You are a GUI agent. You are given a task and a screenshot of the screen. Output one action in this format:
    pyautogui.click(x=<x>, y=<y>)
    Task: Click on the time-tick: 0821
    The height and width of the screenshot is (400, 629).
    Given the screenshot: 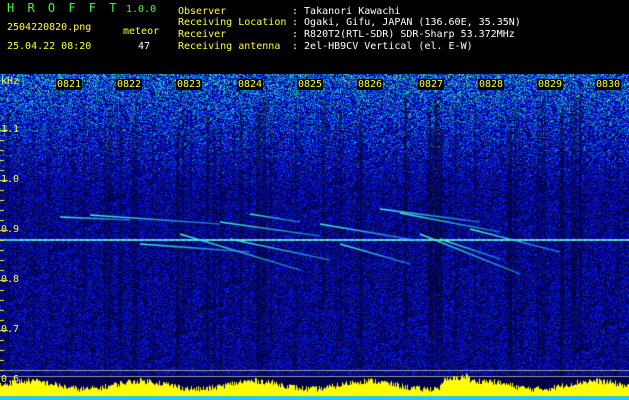 What is the action you would take?
    pyautogui.click(x=69, y=84)
    